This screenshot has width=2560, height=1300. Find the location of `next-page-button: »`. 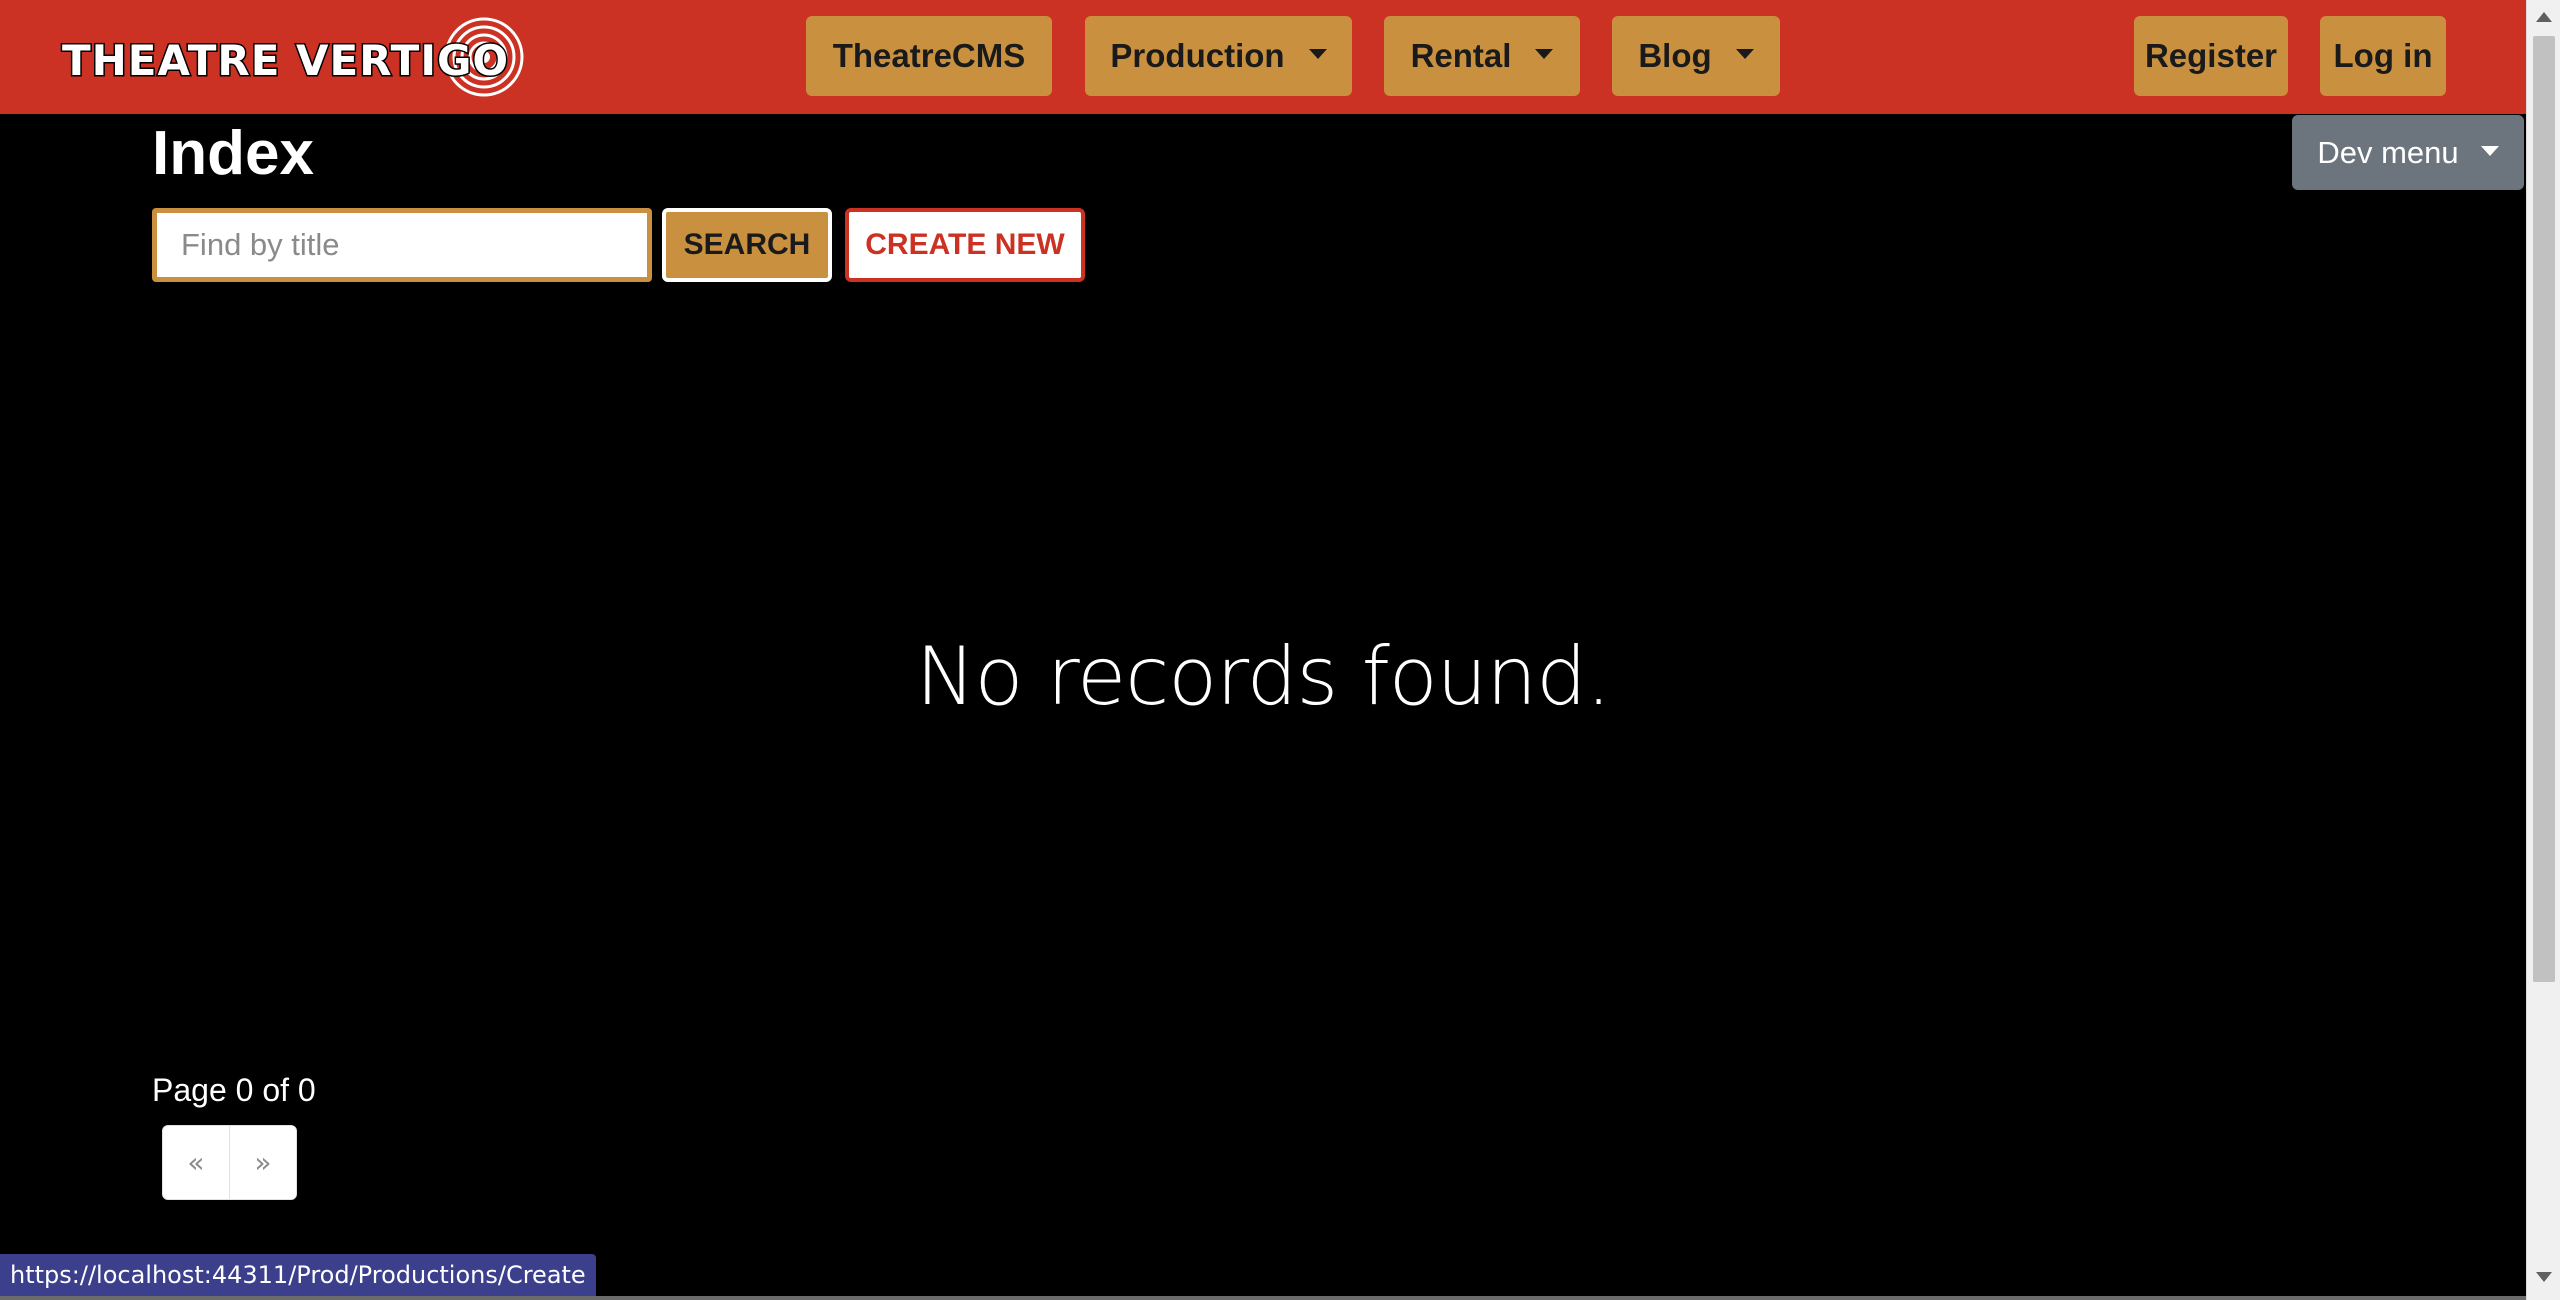

next-page-button: » is located at coordinates (262, 1162).